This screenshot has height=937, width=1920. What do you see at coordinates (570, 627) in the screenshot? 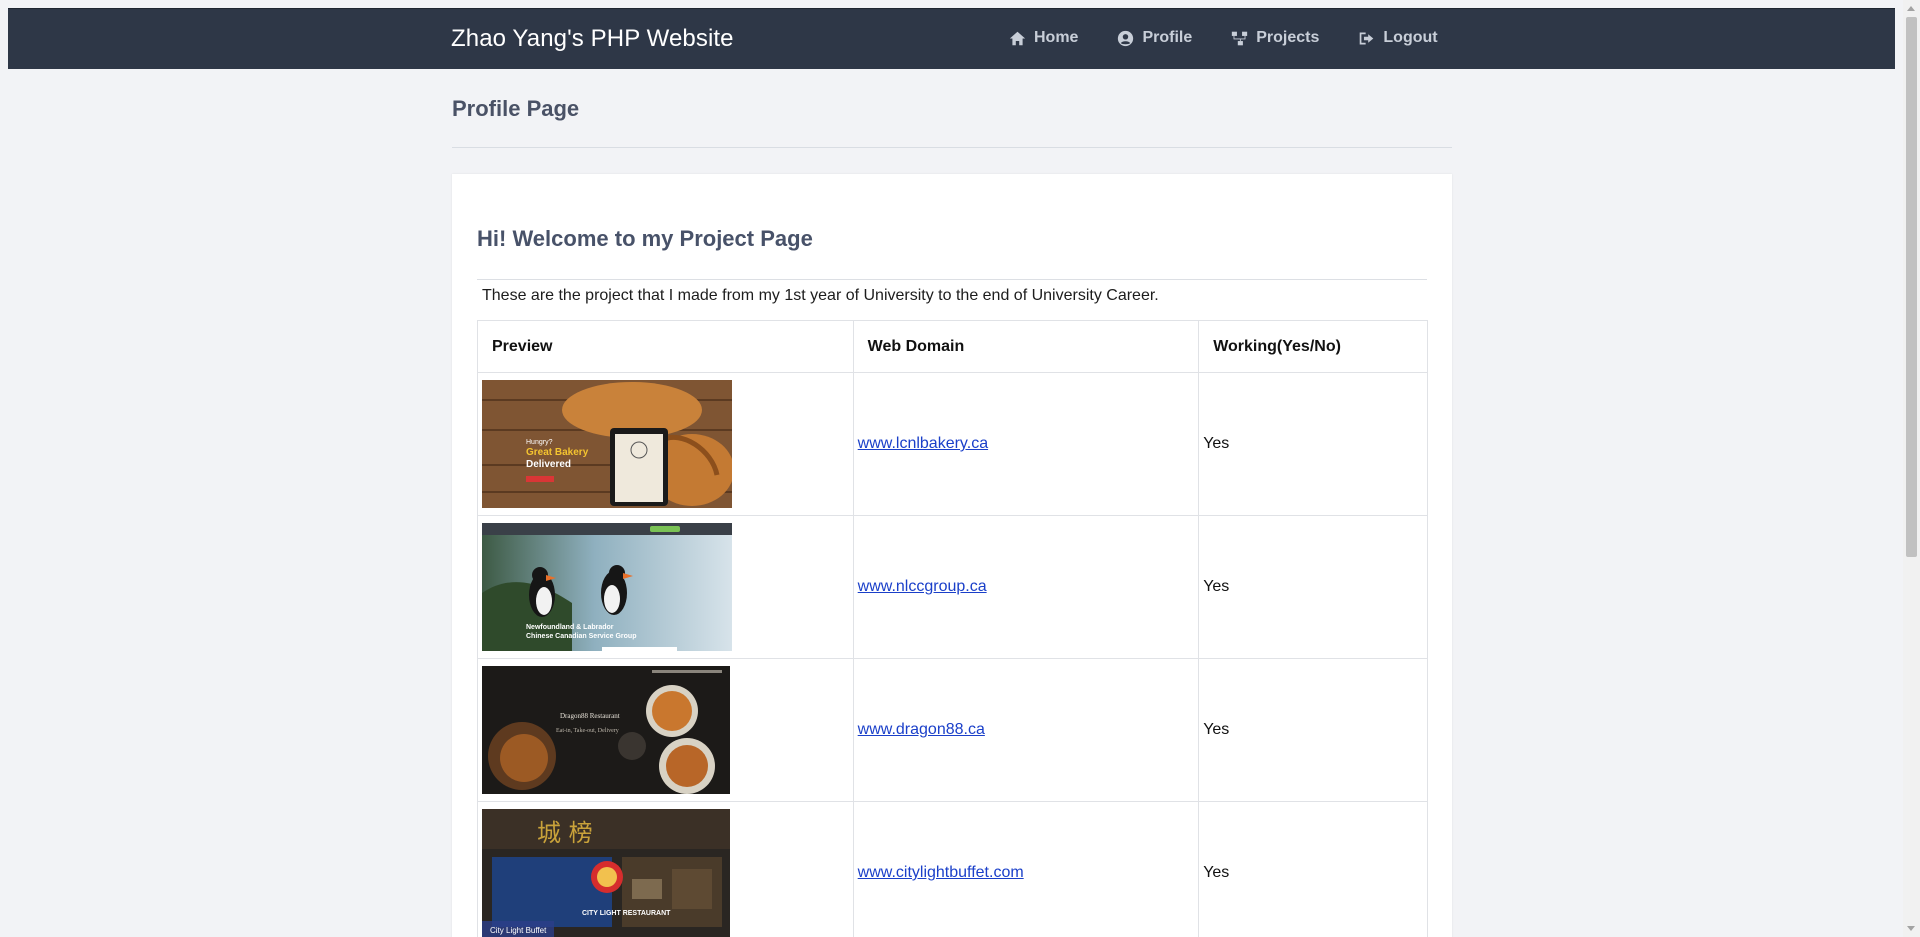
I see `nlcc-thumb-line1: Newfoundland & Labrador` at bounding box center [570, 627].